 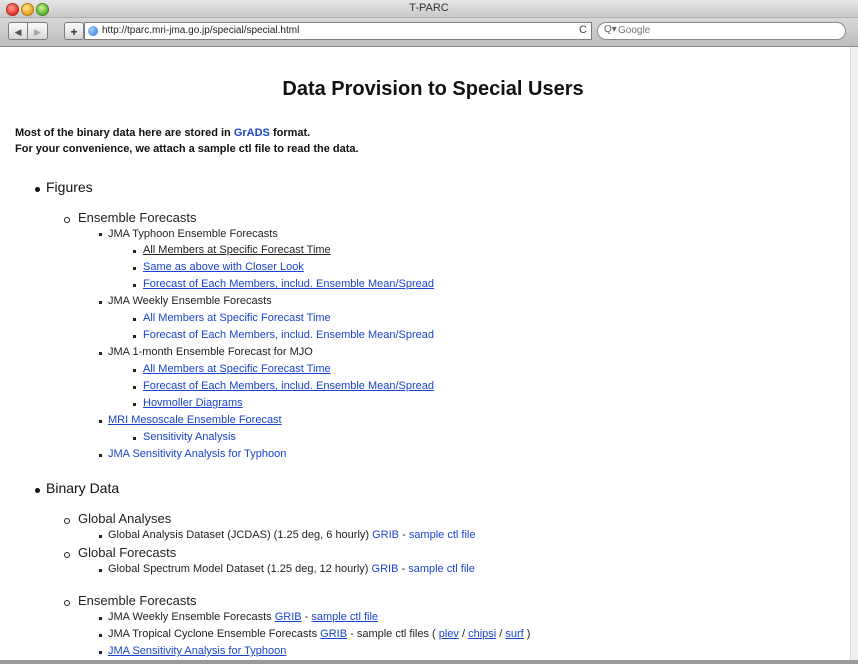 I want to click on jcdas-sample-ctl-link: sample ctl file, so click(x=442, y=535).